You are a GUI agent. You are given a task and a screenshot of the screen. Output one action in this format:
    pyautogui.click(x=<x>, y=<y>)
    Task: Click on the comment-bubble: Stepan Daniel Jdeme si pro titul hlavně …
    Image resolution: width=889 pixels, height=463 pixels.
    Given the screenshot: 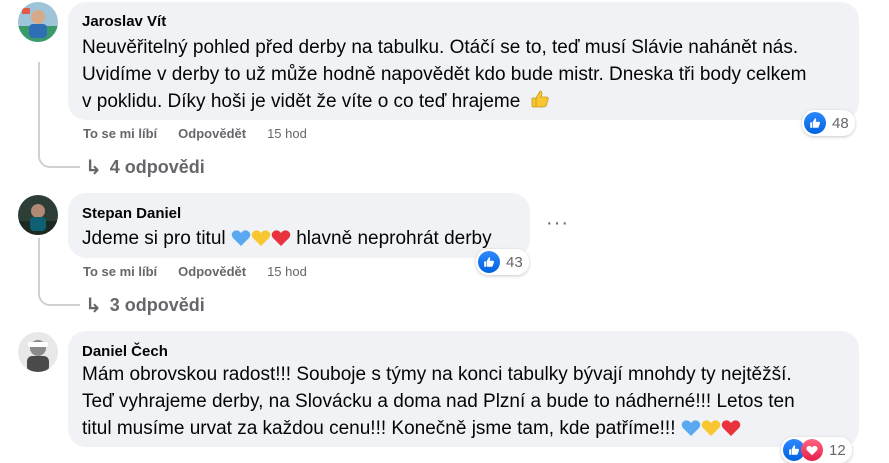 What is the action you would take?
    pyautogui.click(x=299, y=225)
    